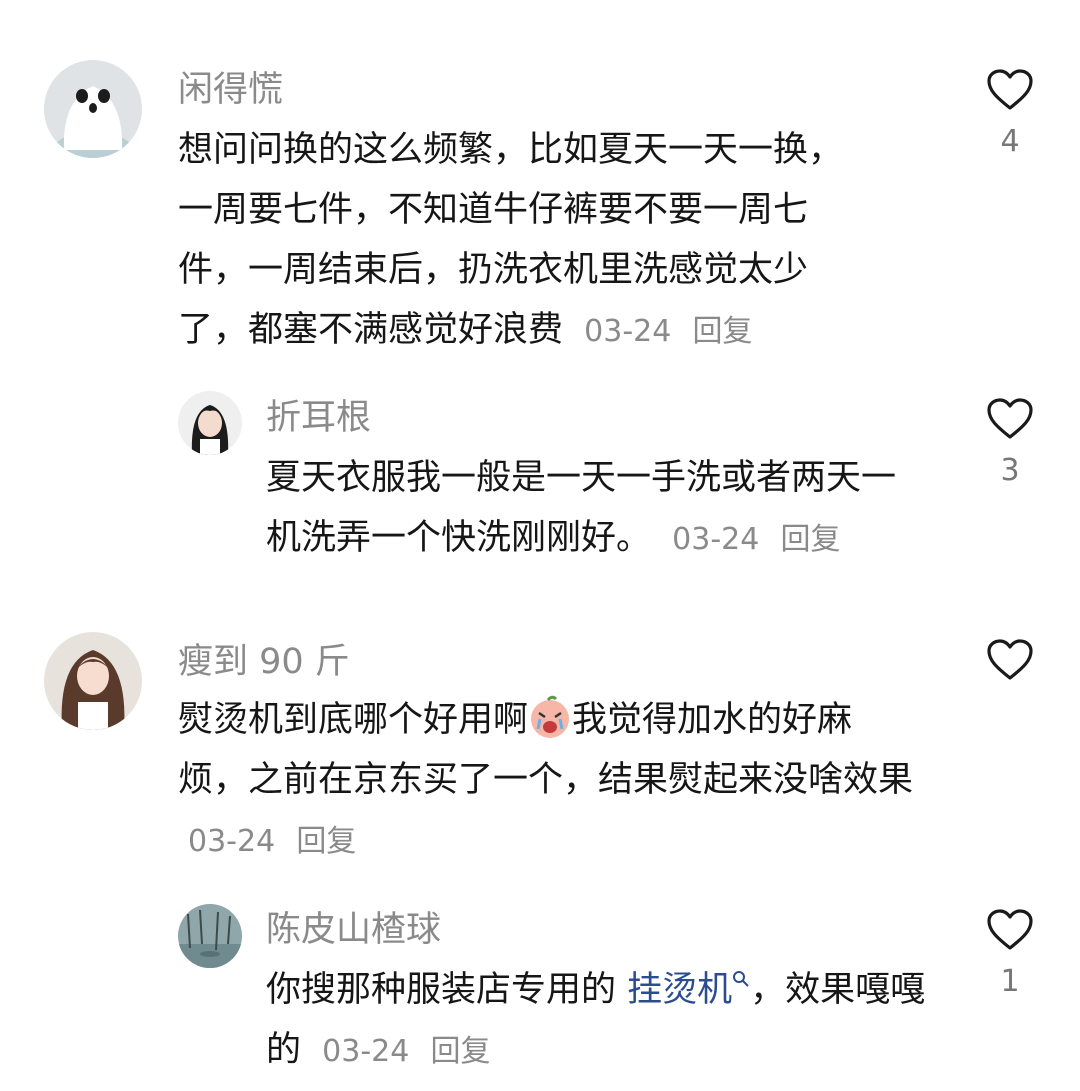 The width and height of the screenshot is (1080, 1091). I want to click on comment-text-before: 熨烫机到底哪个好用啊, so click(353, 720).